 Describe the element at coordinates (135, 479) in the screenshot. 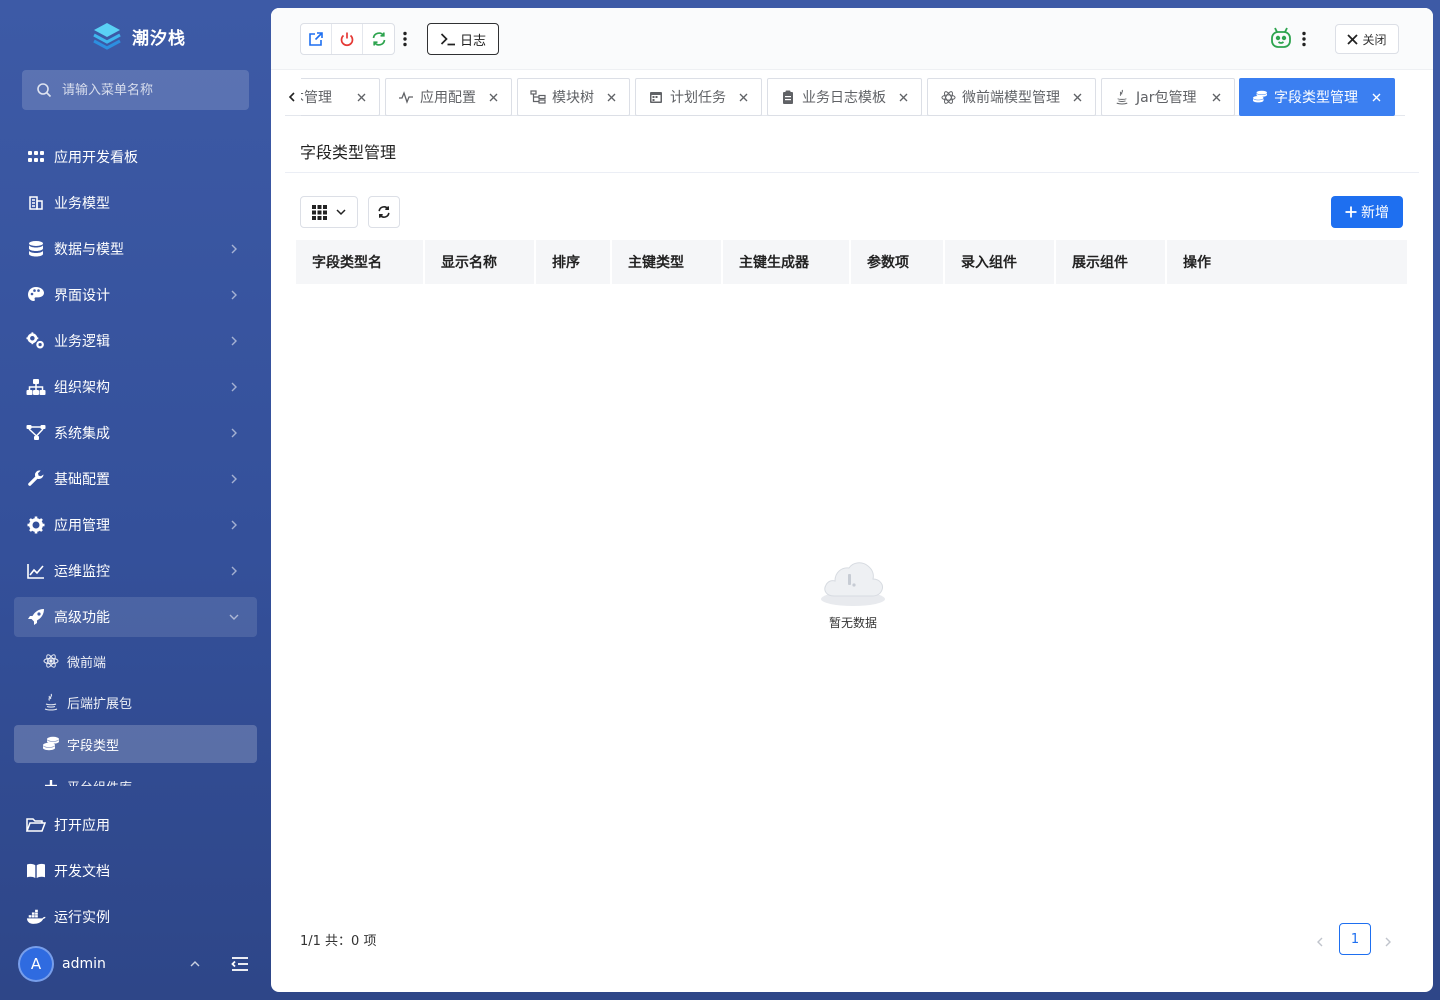

I see `sidebar-item-base-config: 基础配置` at that location.